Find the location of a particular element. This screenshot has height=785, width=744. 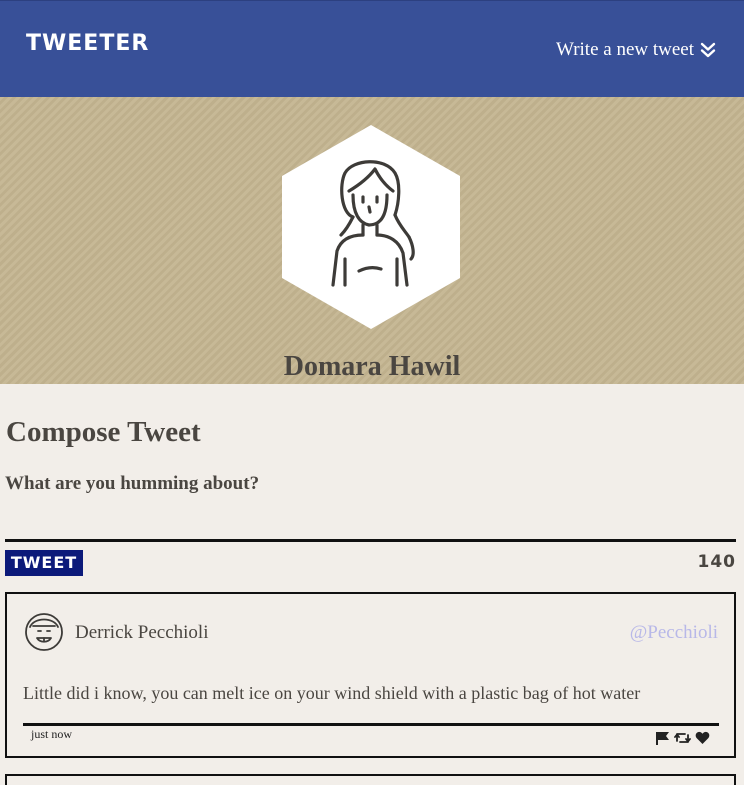

double-chevron-down-icon is located at coordinates (708, 50).